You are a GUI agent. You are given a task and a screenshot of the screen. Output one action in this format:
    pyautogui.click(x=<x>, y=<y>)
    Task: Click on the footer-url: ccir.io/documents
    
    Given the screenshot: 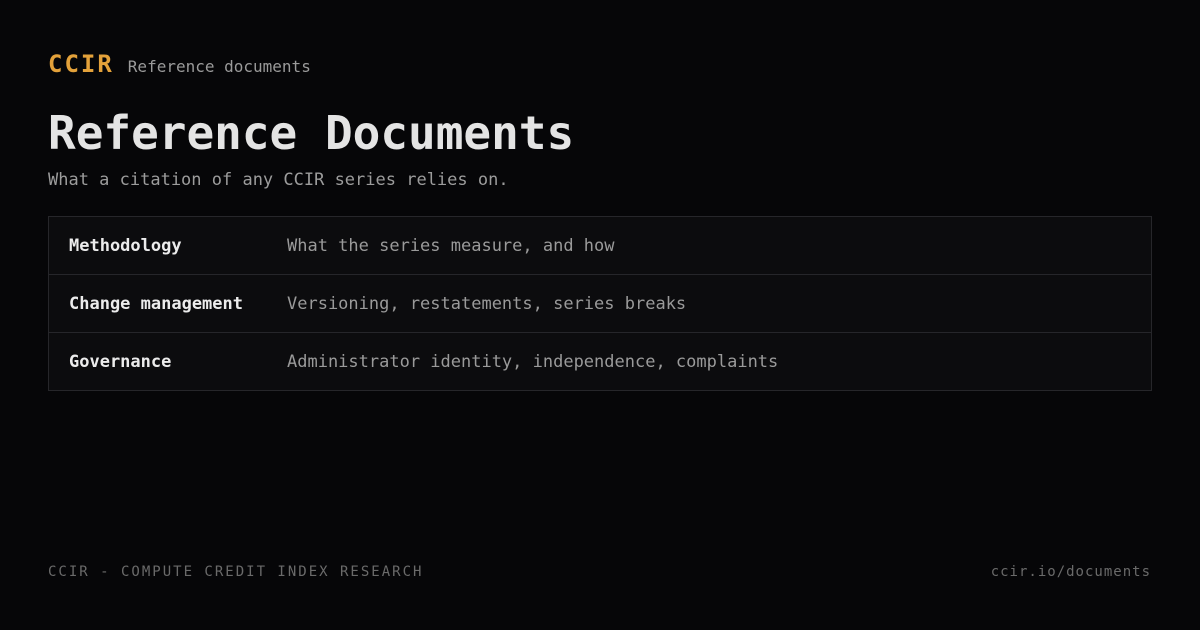 What is the action you would take?
    pyautogui.click(x=1071, y=572)
    